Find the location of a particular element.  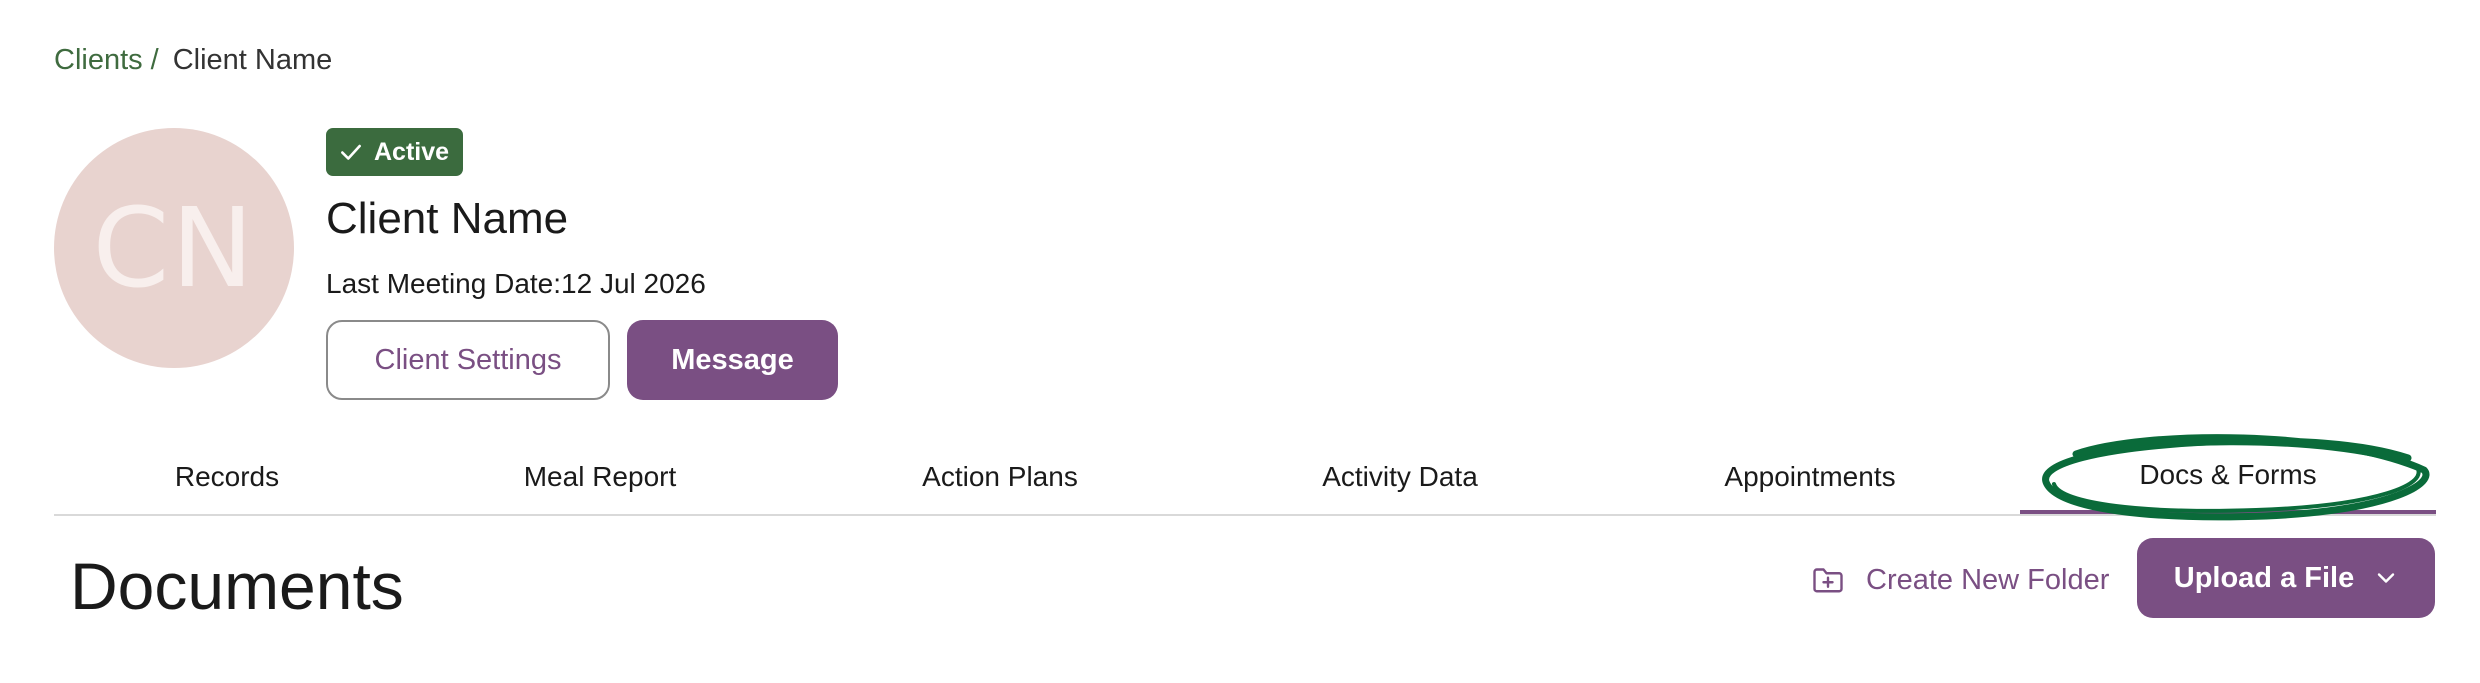

tab-action-plans: Action Plans is located at coordinates (1000, 477).